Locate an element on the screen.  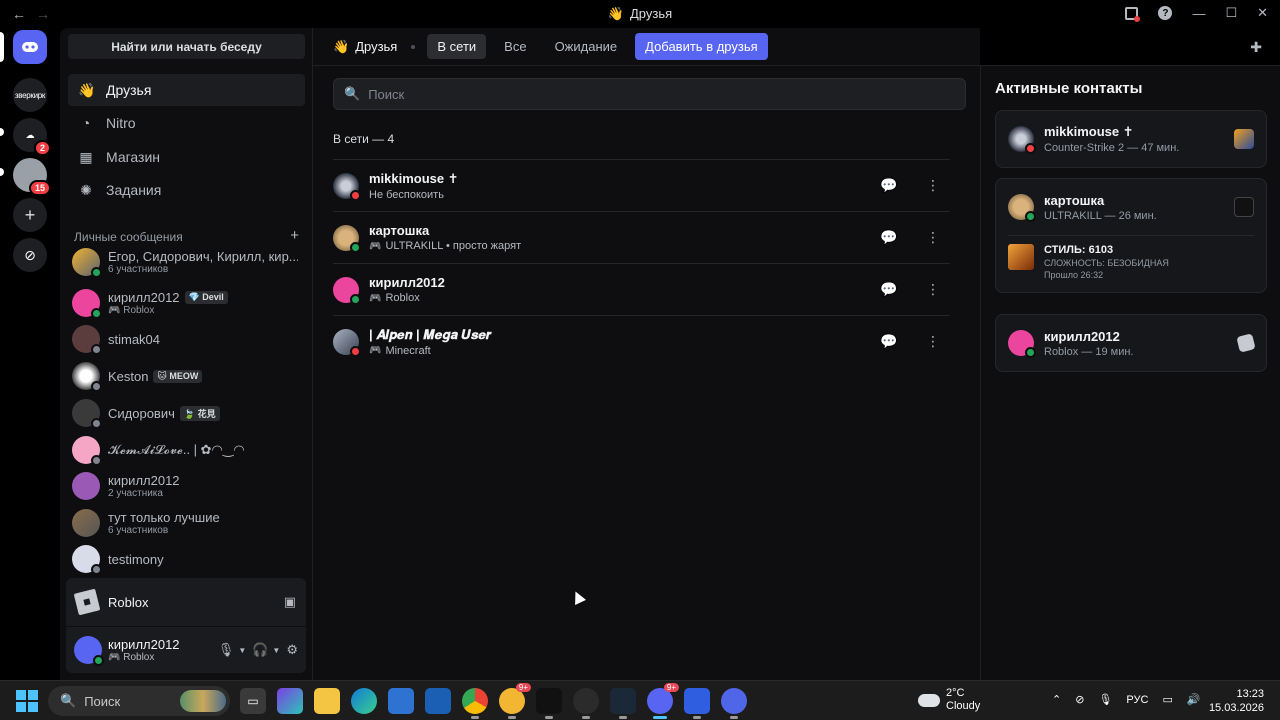
dm-item: кирилл2012 💎 Devil 🎮 Roblox is located at coordinates (188, 303).